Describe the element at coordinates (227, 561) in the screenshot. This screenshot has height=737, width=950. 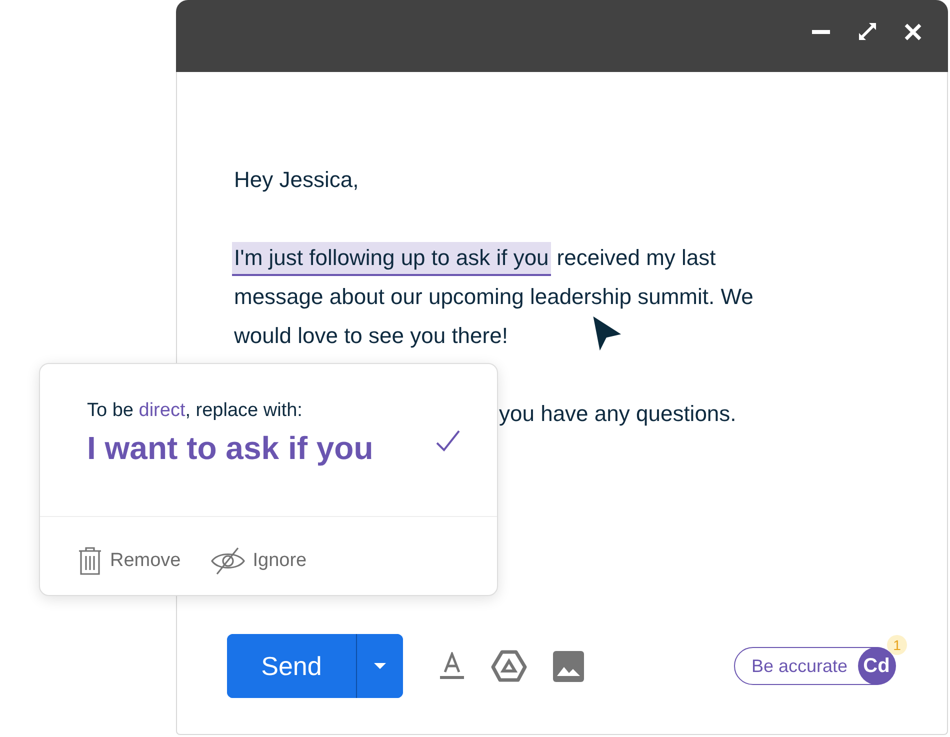
I see `hidden-eye-icon` at that location.